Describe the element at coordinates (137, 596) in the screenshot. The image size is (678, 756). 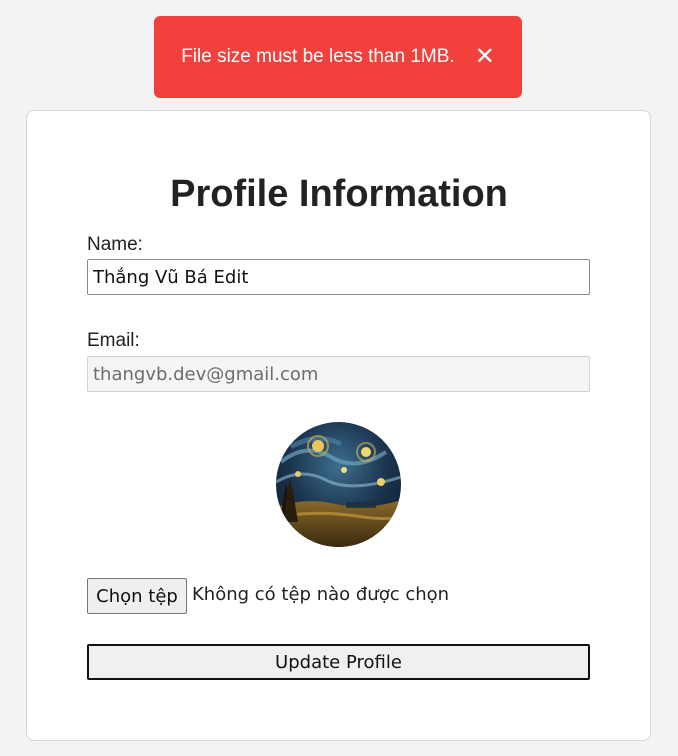
I see `choose-file-button: Chọn tệp` at that location.